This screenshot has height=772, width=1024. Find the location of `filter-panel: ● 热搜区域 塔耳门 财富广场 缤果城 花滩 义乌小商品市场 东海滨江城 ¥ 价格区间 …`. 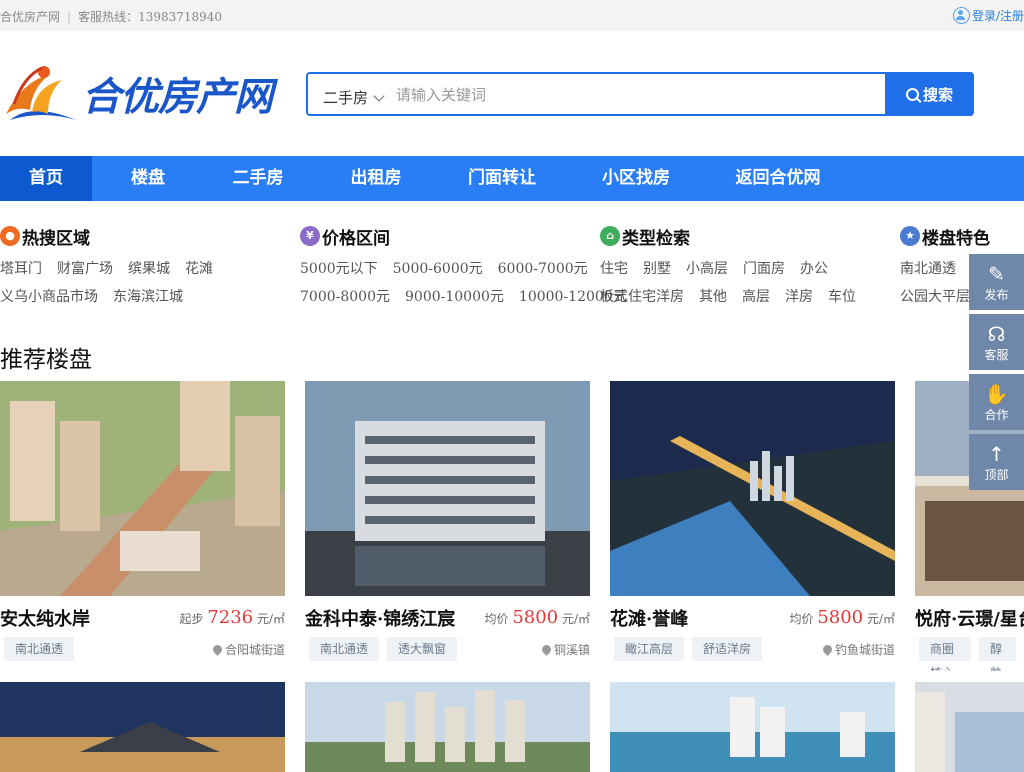

filter-panel: ● 热搜区域 塔耳门 财富广场 缤果城 花滩 义乌小商品市场 东海滨江城 ¥ 价格区间 … is located at coordinates (512, 272).